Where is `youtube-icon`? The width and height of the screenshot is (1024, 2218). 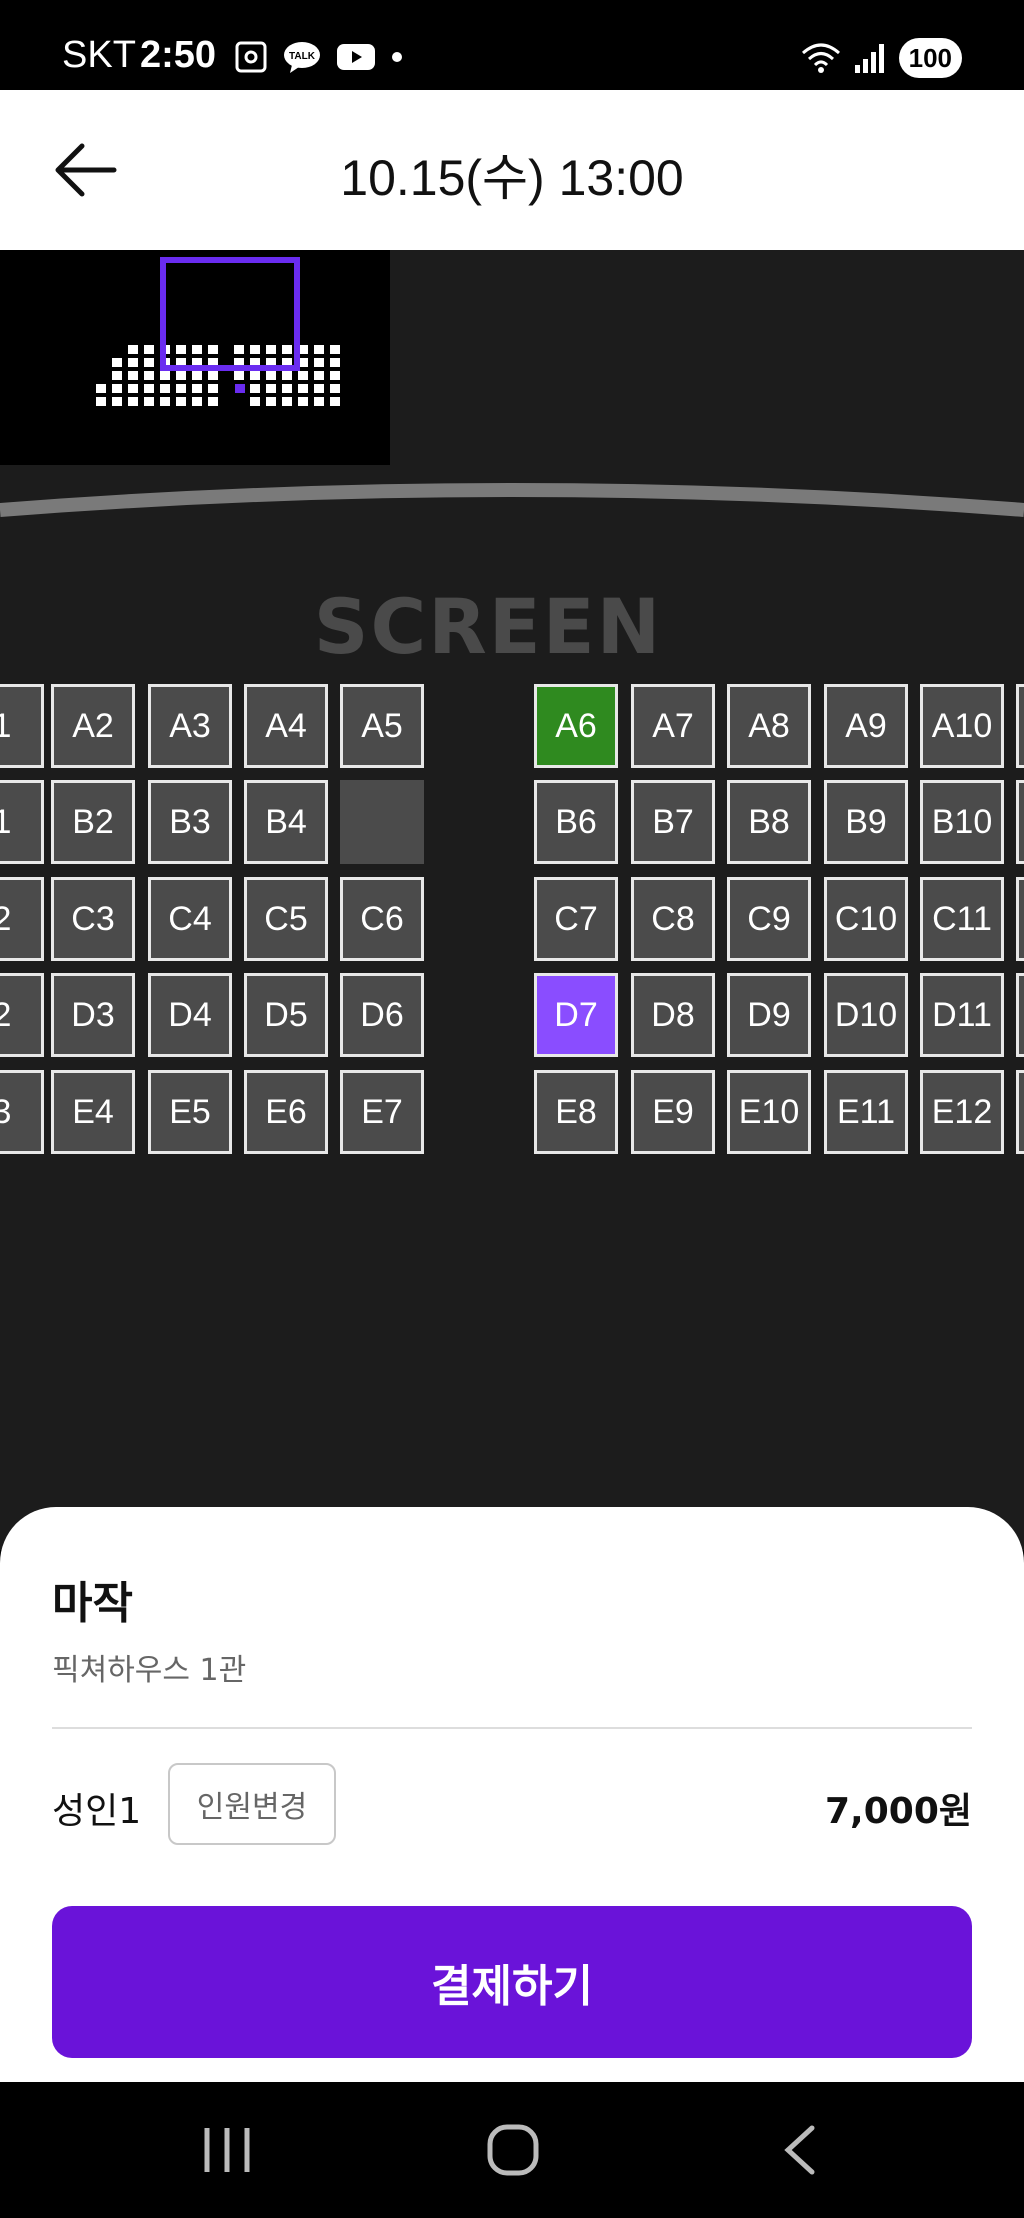
youtube-icon is located at coordinates (356, 57).